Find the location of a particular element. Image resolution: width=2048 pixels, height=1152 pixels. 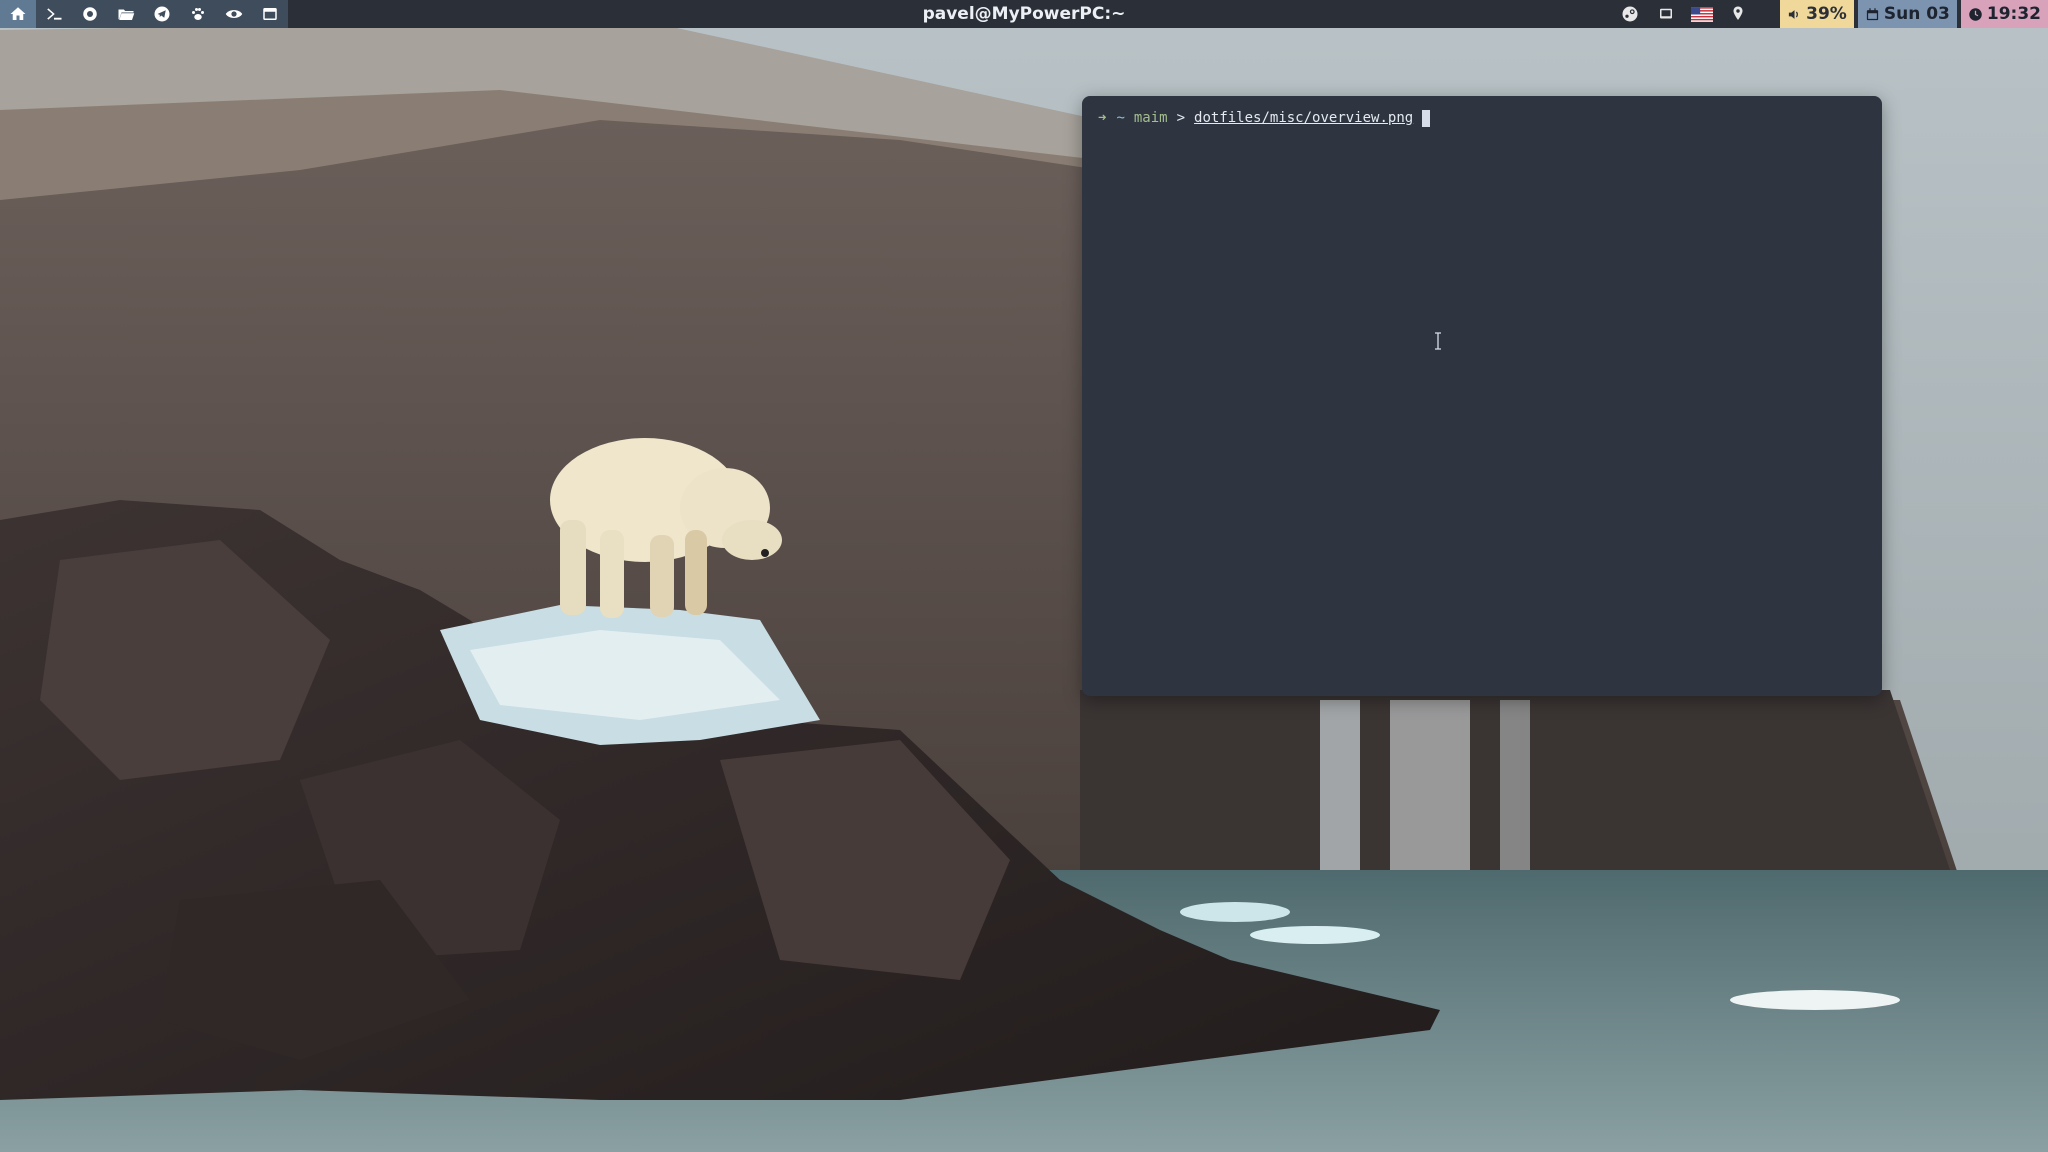

text-cursor is located at coordinates (1426, 118).